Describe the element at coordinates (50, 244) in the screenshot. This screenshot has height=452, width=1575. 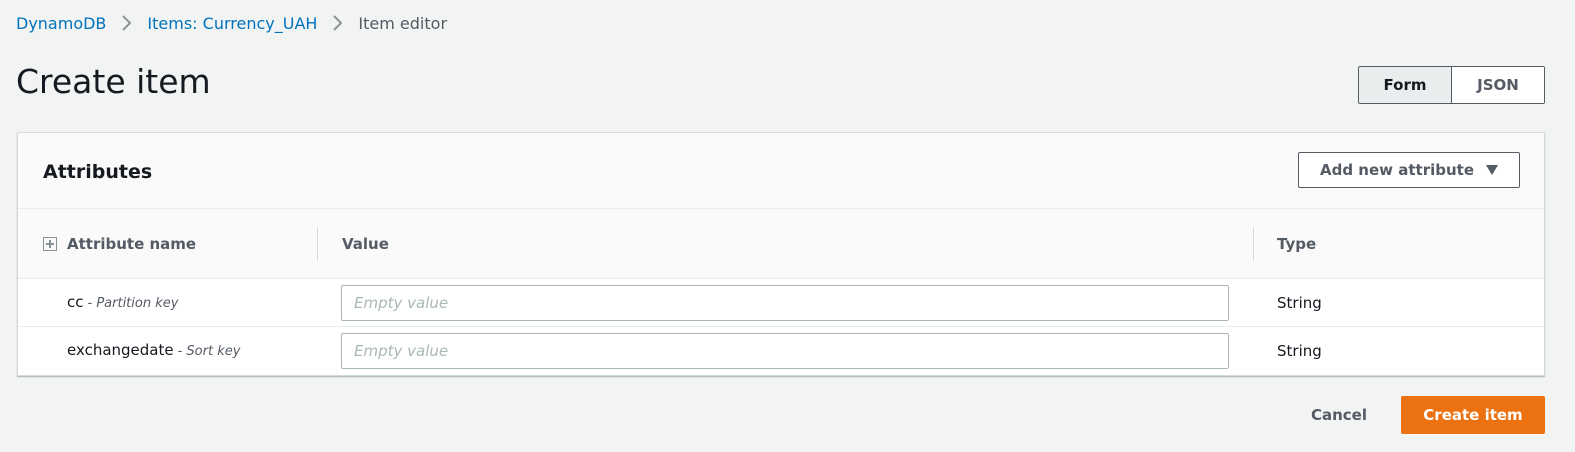
I see `expand-plus-icon` at that location.